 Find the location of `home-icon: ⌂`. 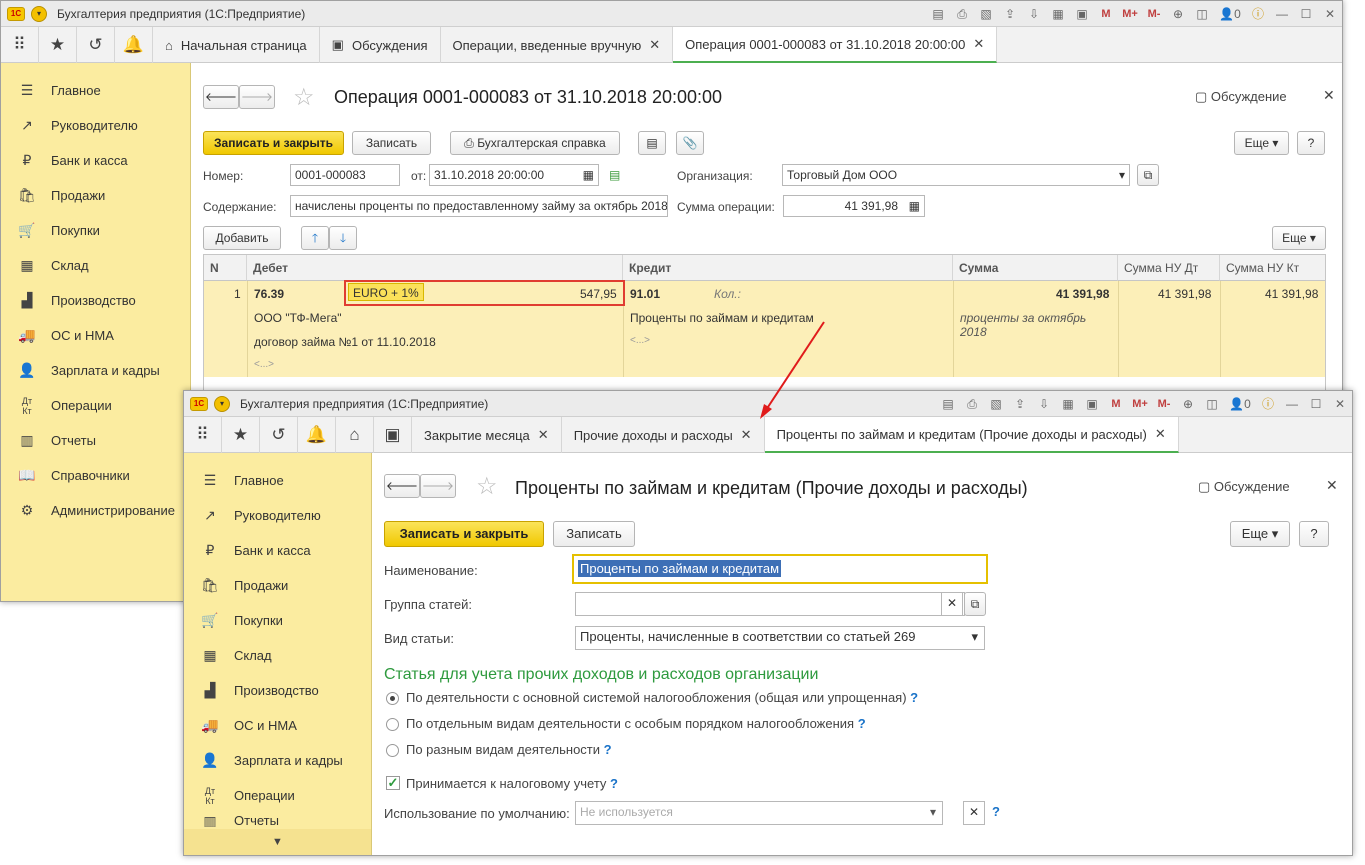

home-icon: ⌂ is located at coordinates (355, 435).